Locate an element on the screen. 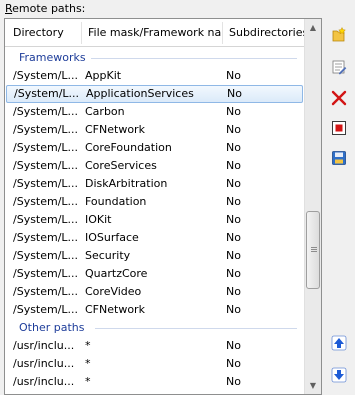 Image resolution: width=355 pixels, height=395 pixels. table-row: /System/L... QuartzCore No is located at coordinates (155, 274).